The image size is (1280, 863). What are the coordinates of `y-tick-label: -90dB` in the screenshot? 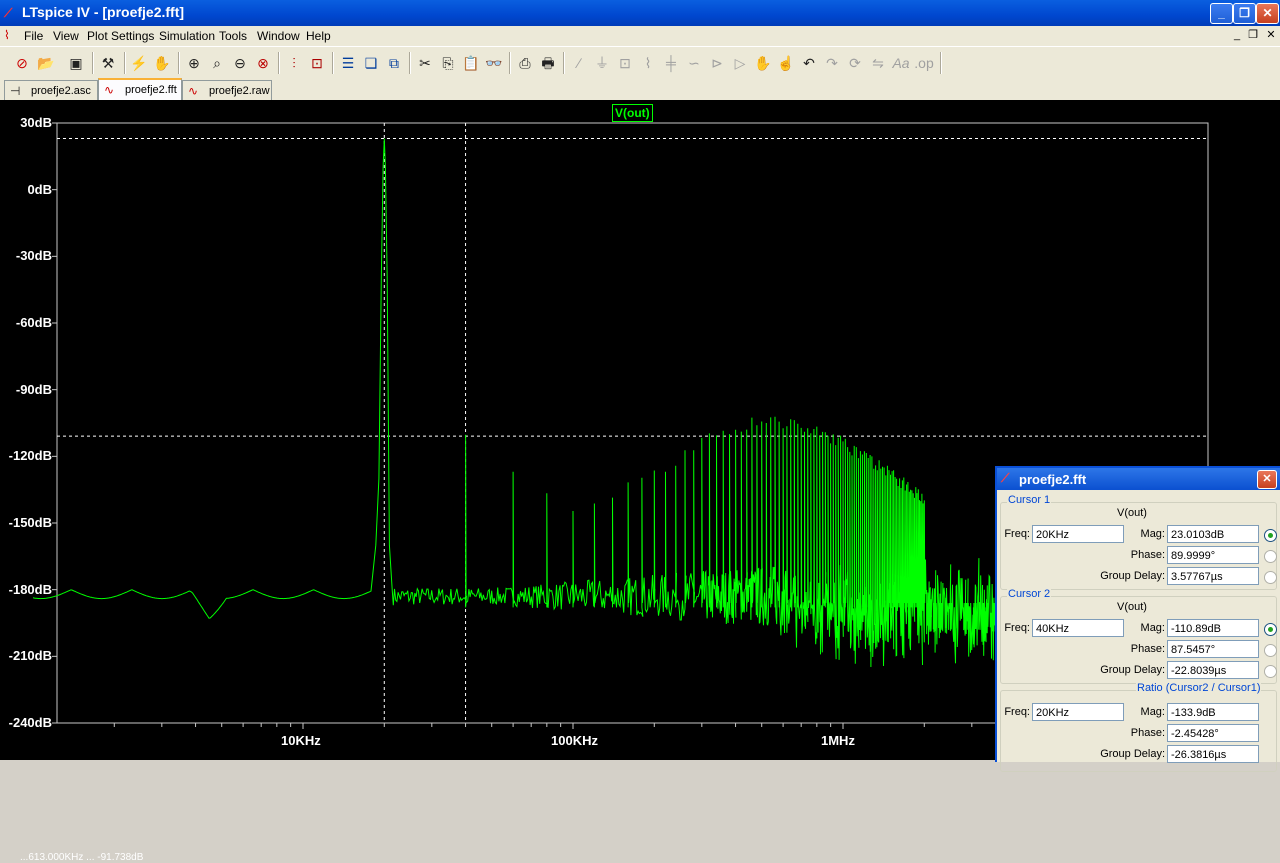 It's located at (33, 389).